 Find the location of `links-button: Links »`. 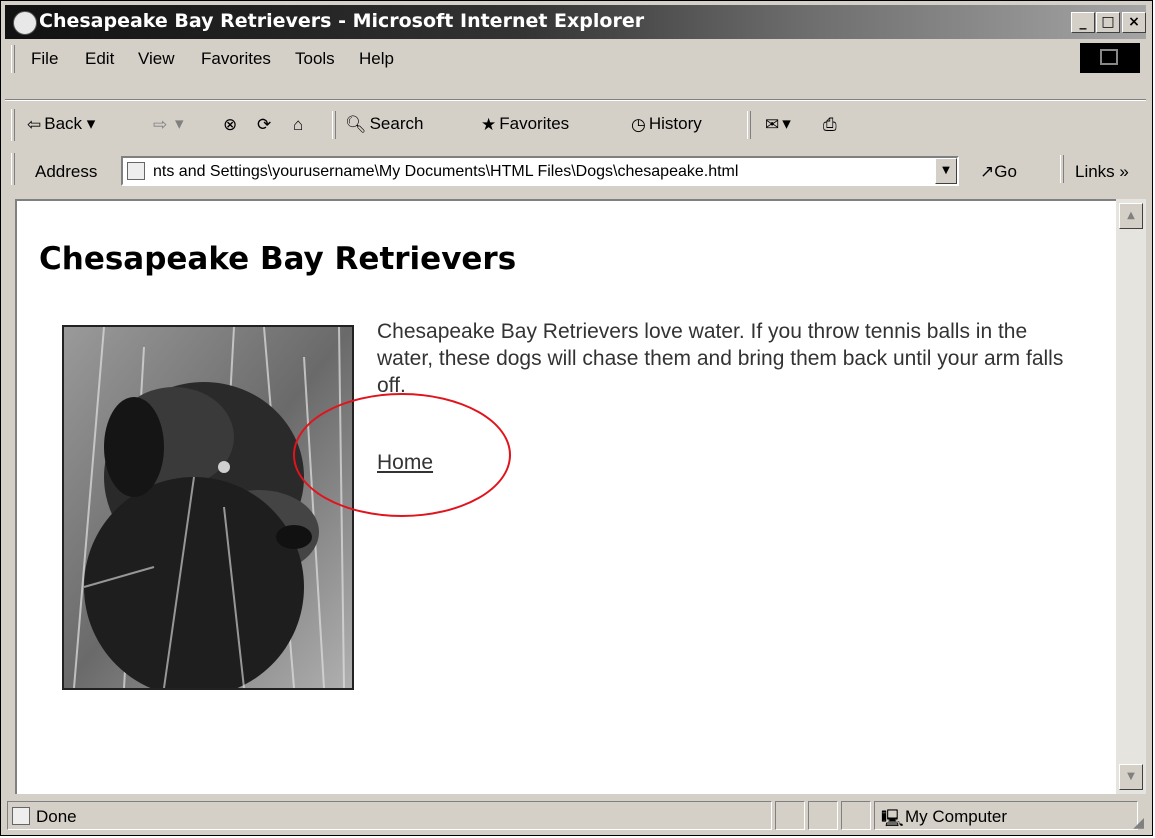

links-button: Links » is located at coordinates (1102, 172).